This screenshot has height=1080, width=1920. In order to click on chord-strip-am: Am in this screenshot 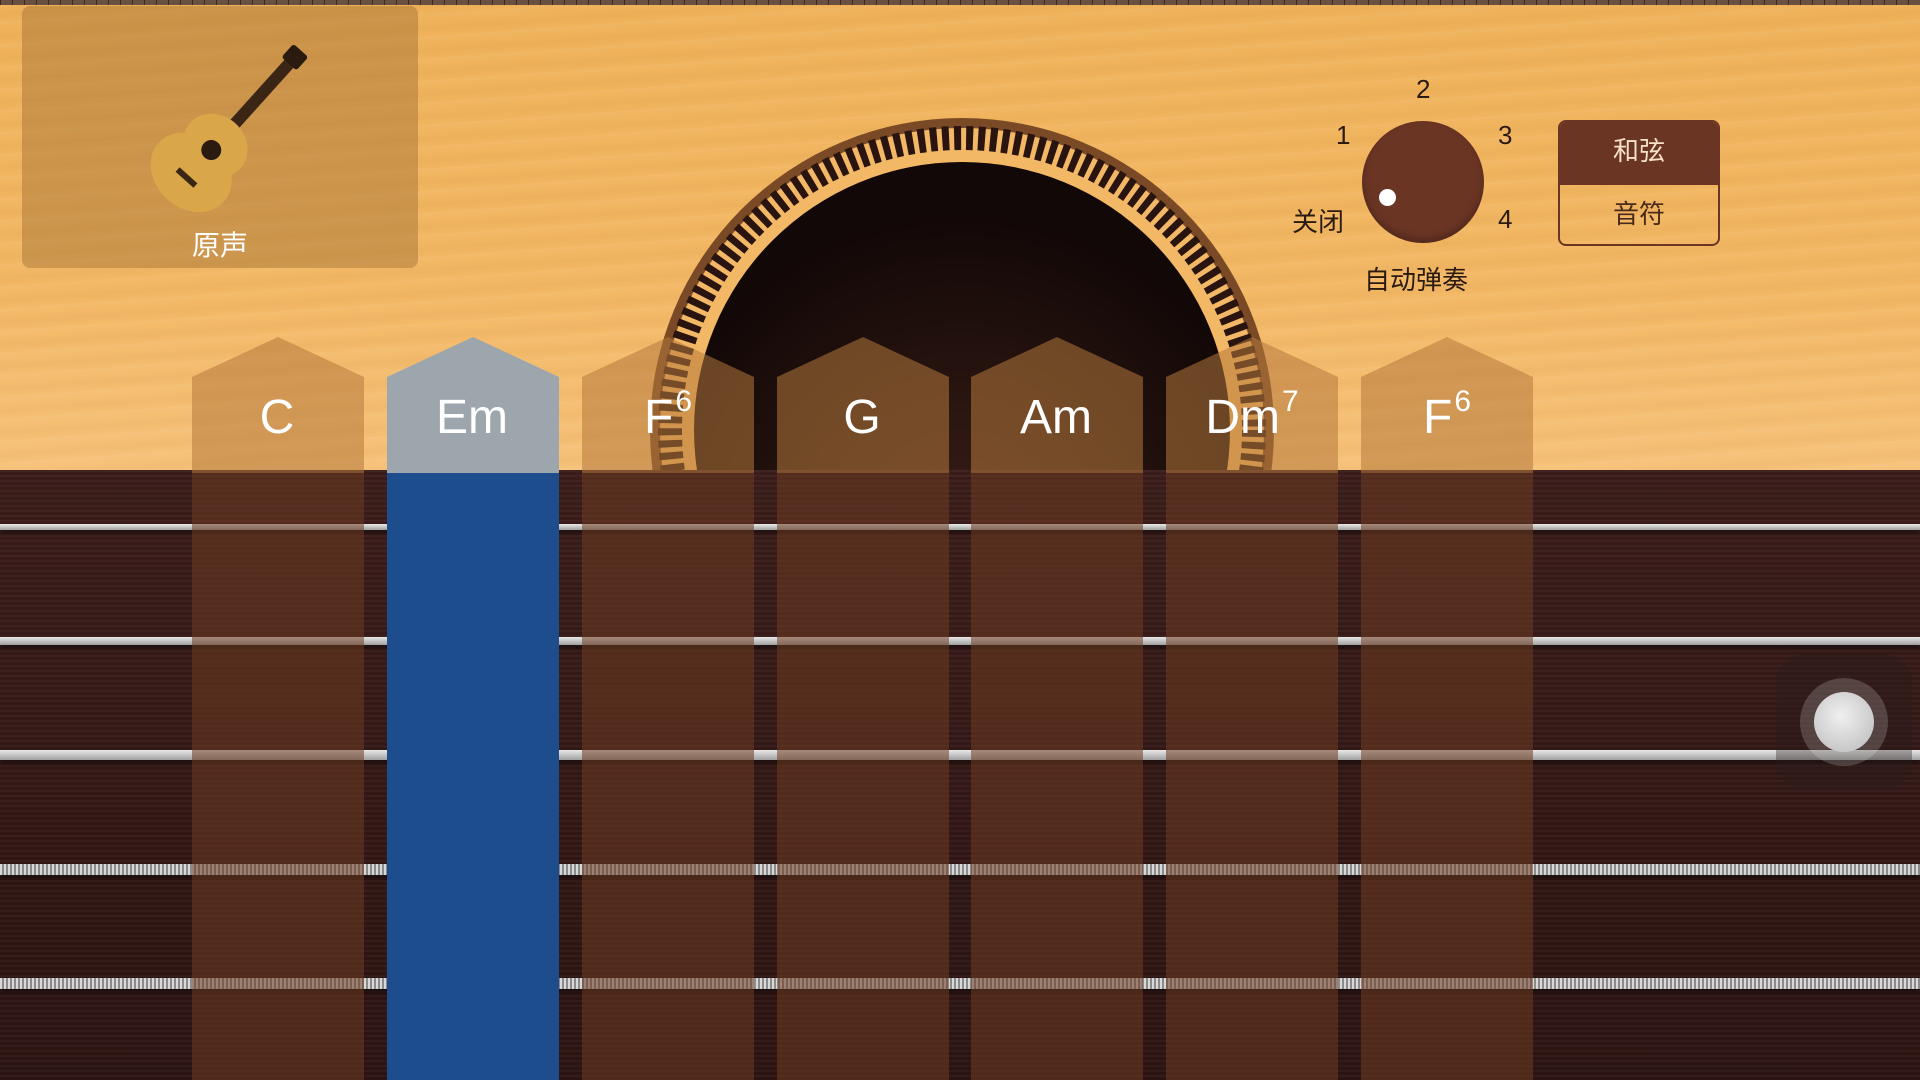, I will do `click(1057, 708)`.